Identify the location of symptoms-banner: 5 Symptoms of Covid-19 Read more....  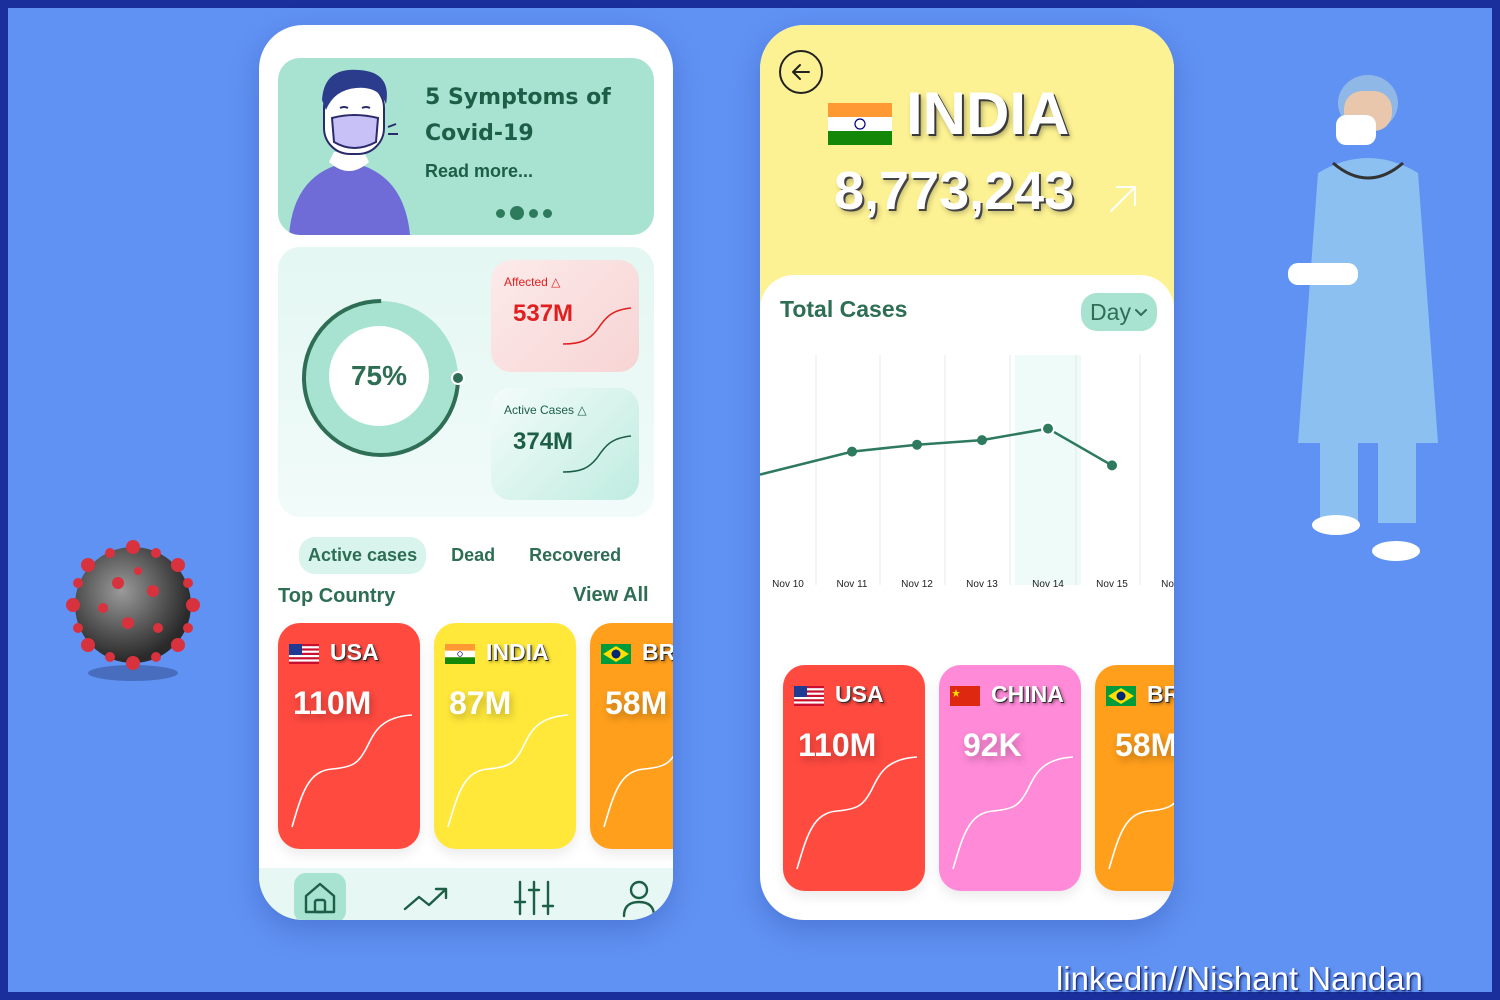
(466, 146).